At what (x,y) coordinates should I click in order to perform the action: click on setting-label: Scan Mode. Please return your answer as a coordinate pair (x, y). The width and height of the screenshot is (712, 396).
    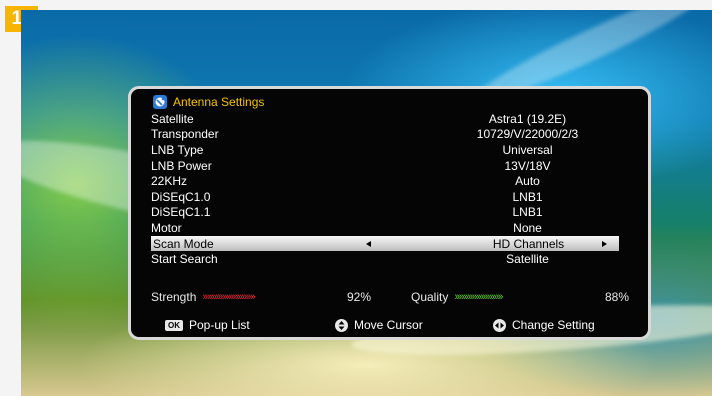
    Looking at the image, I should click on (183, 243).